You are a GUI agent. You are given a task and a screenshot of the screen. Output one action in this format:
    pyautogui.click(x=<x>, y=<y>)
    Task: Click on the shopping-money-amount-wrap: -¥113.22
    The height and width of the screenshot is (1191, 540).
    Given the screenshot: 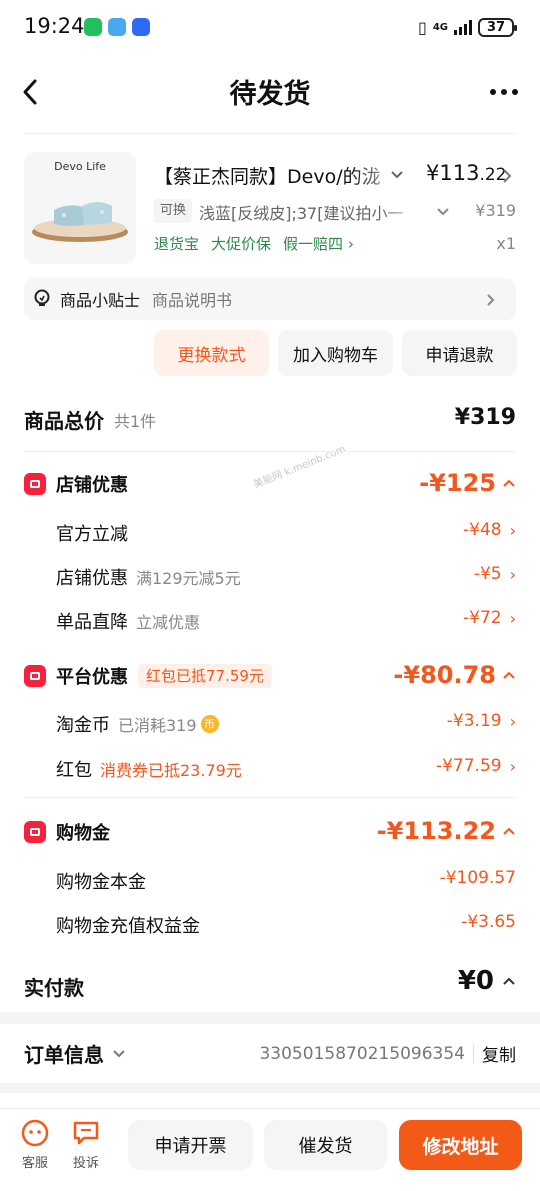 What is the action you would take?
    pyautogui.click(x=446, y=831)
    